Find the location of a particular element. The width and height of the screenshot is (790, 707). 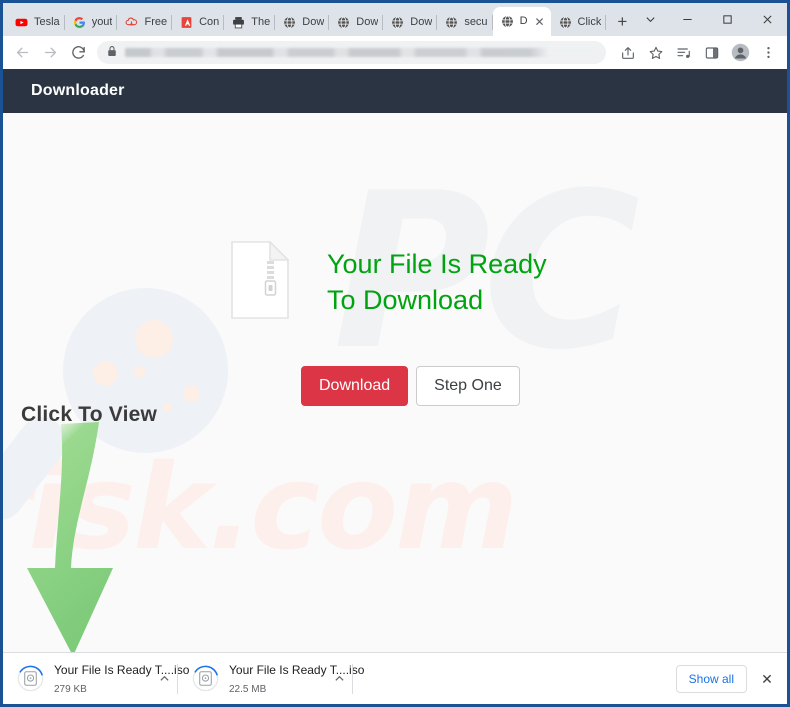

action-buttons: Download Step One is located at coordinates (410, 386).